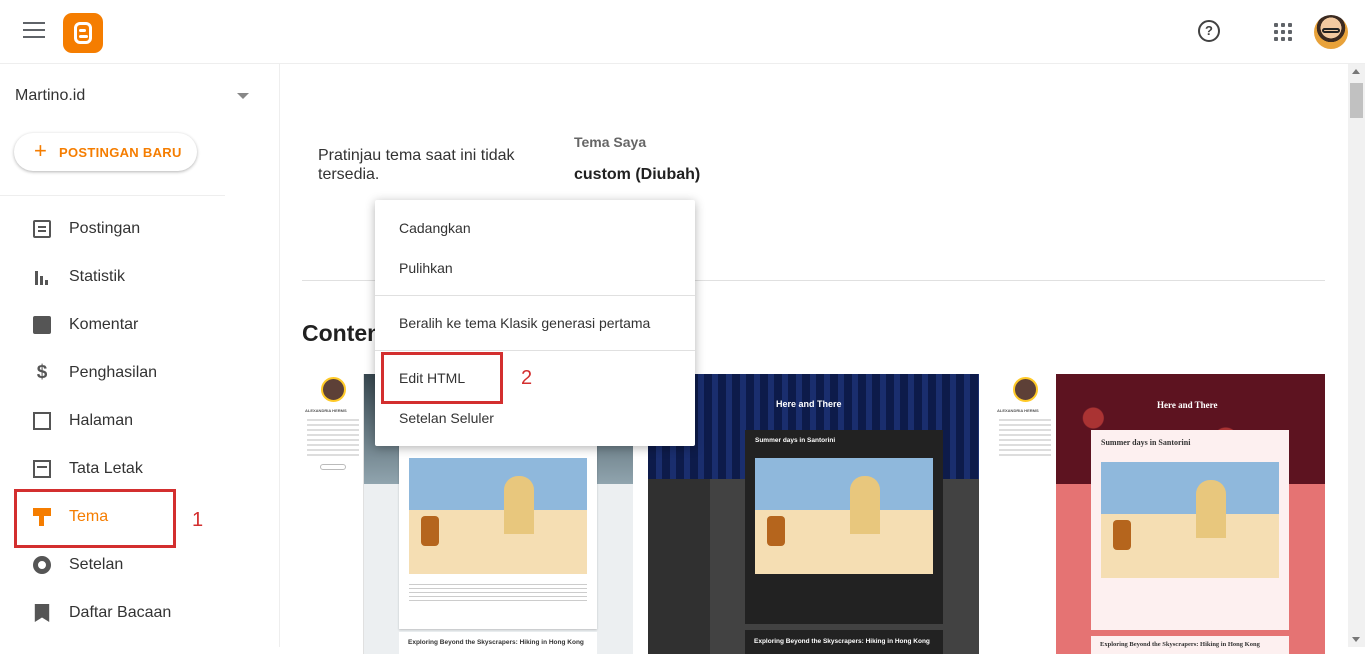  Describe the element at coordinates (139, 277) in the screenshot. I see `sidebar-item-stats: Statistik` at that location.